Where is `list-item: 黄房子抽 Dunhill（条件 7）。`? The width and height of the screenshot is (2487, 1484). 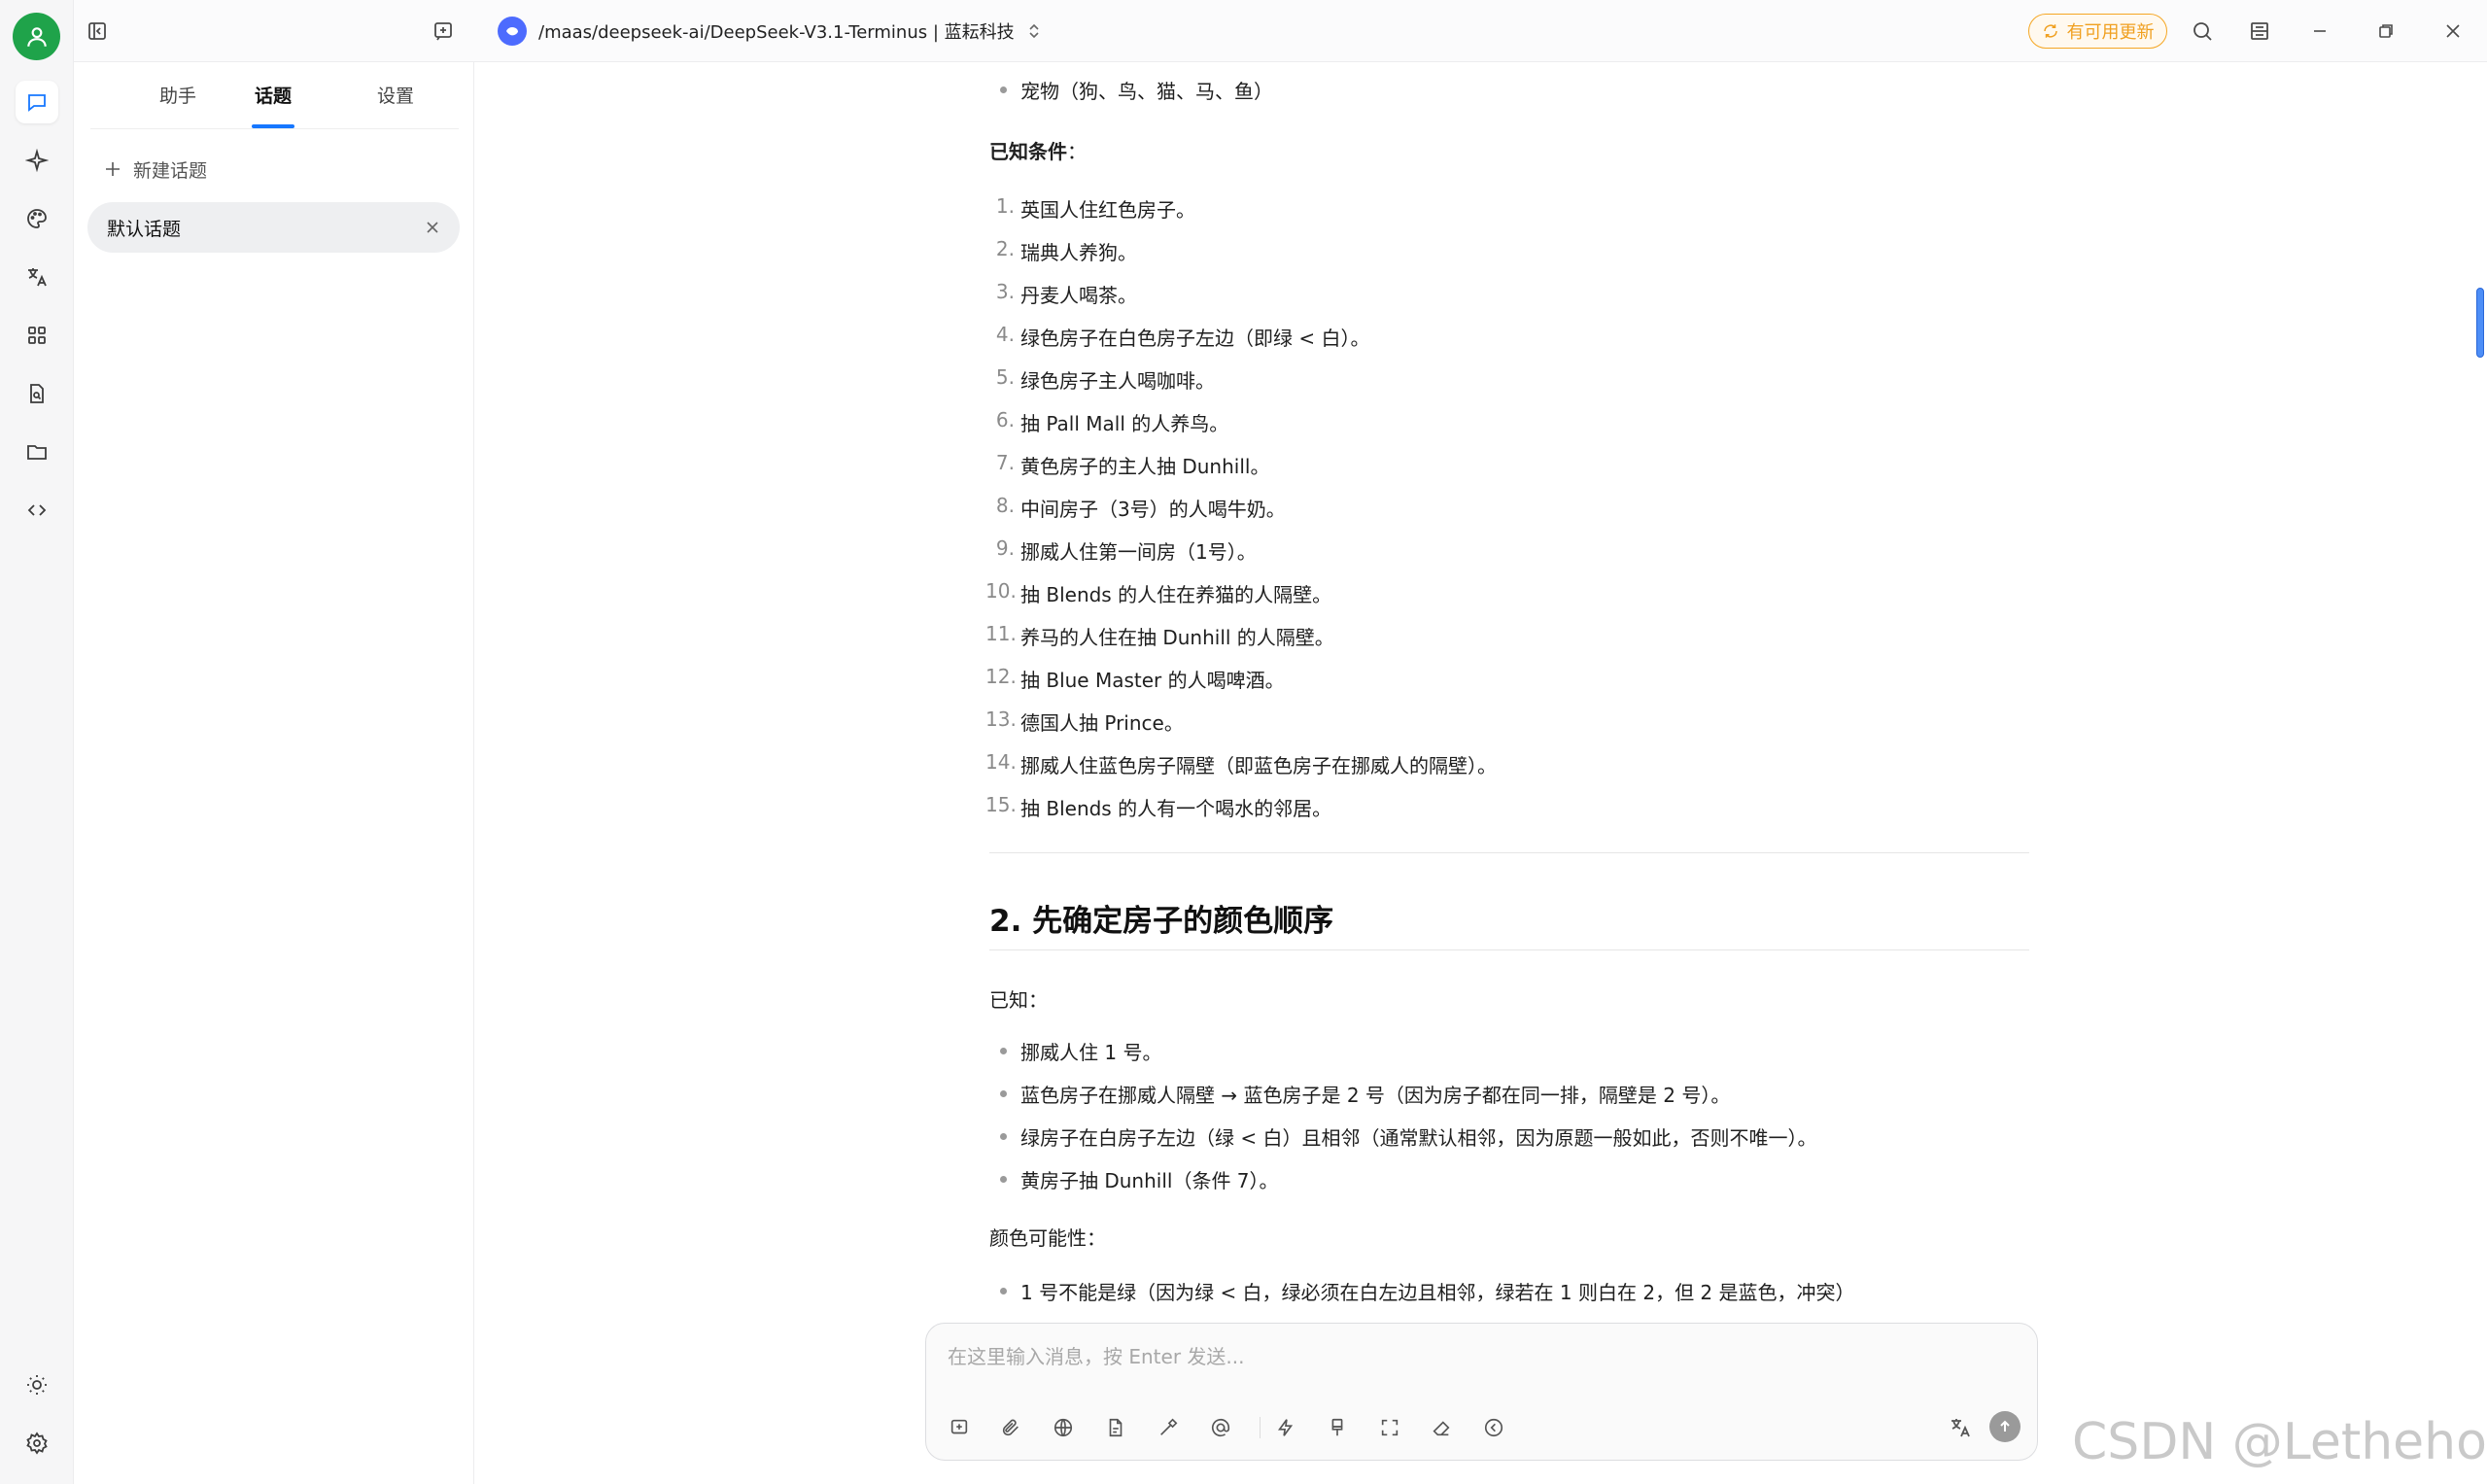 list-item: 黄房子抽 Dunhill（条件 7）。 is located at coordinates (1150, 1180).